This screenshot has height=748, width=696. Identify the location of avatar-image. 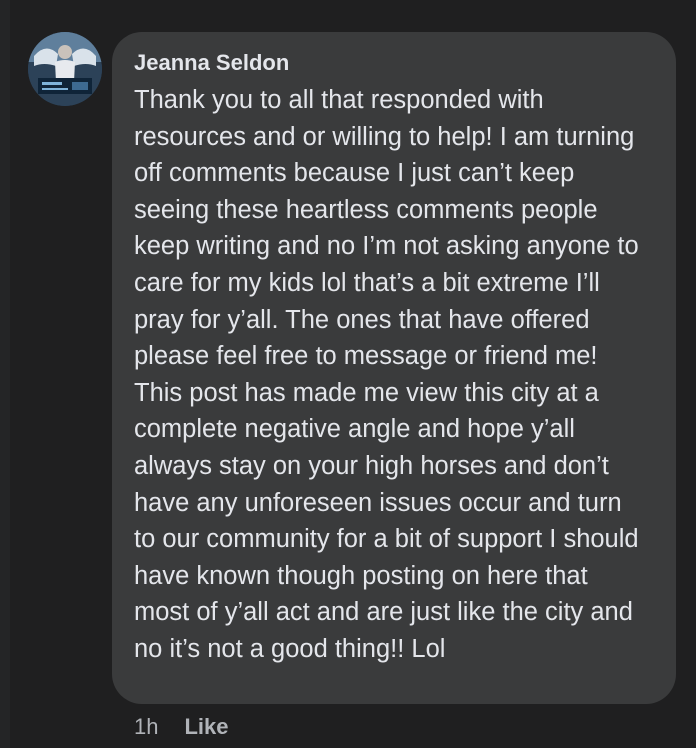
(65, 69).